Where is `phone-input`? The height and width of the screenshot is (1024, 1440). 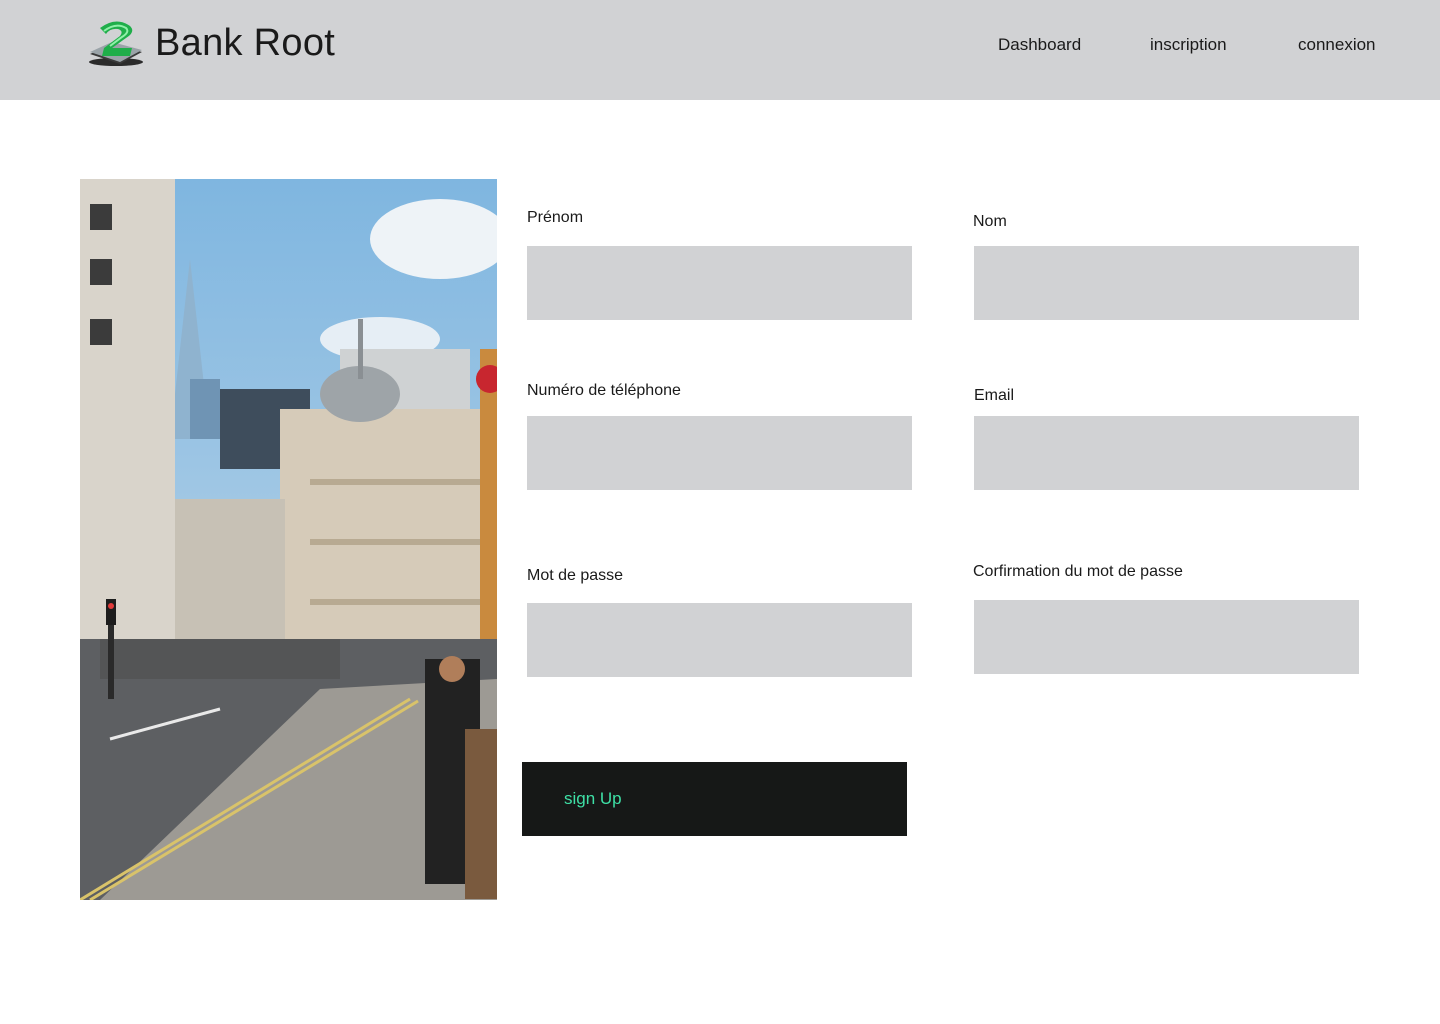
phone-input is located at coordinates (719, 453).